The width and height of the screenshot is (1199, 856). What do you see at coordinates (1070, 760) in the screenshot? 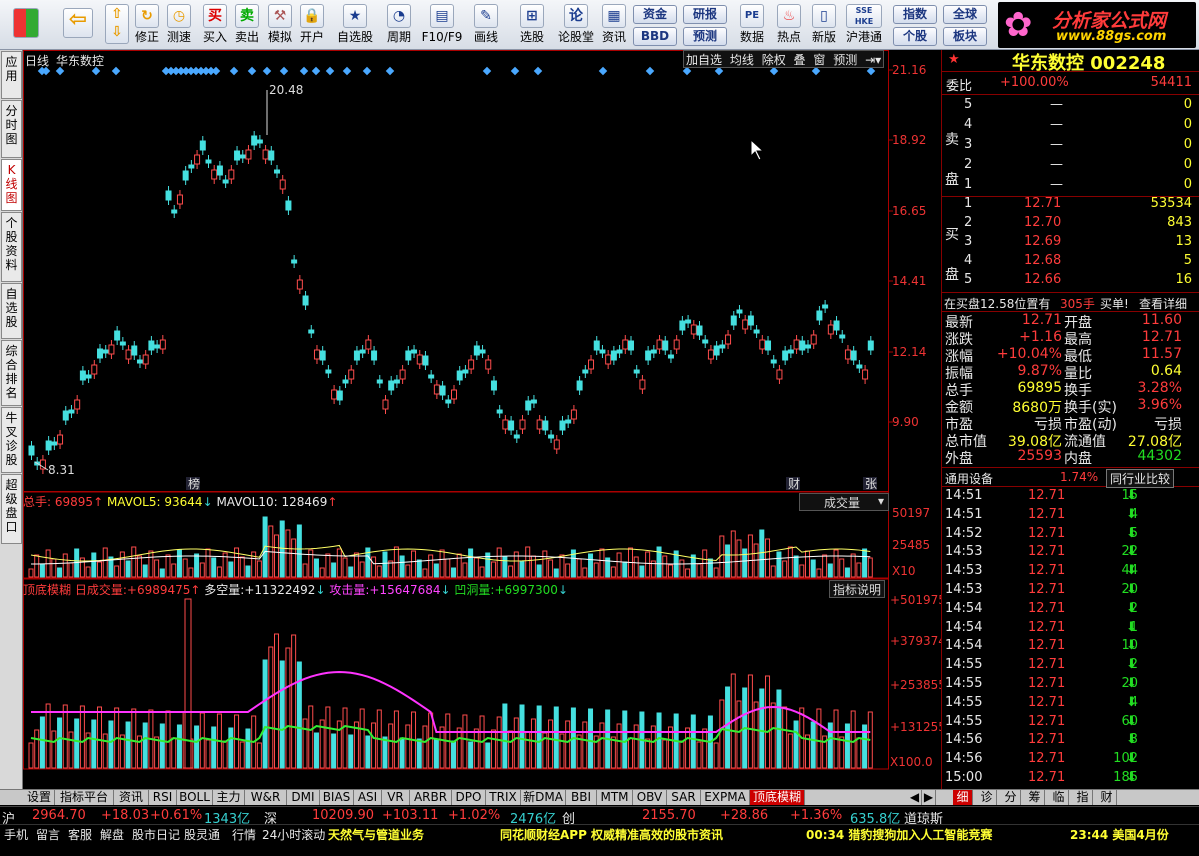
I see `tick-row: 14:56 12.71 102 ⬇` at bounding box center [1070, 760].